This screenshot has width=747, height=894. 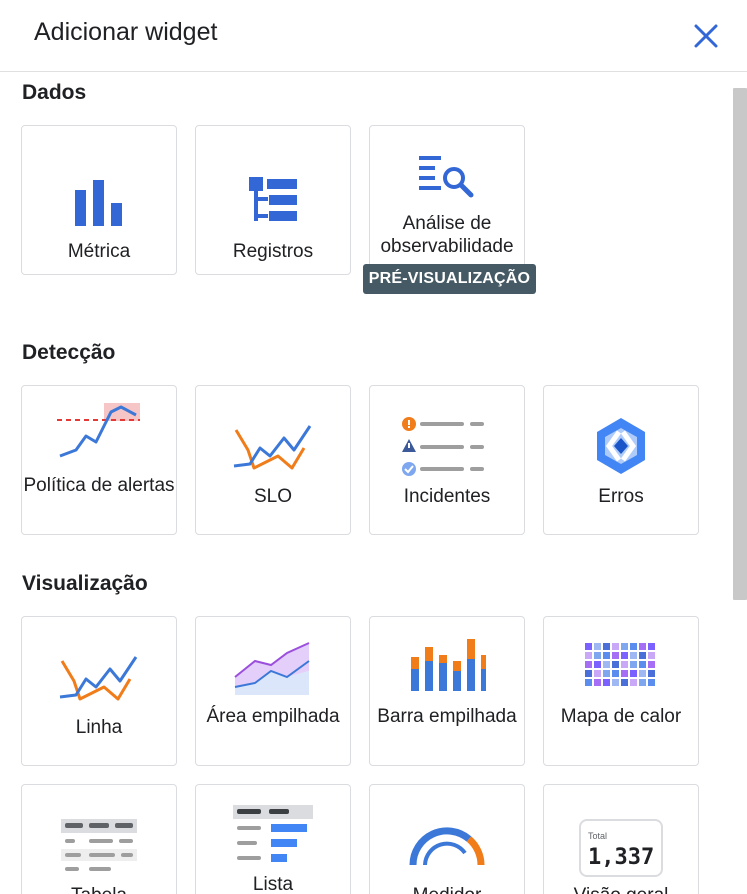 What do you see at coordinates (449, 279) in the screenshot?
I see `preview-badge: PRÉ-VISUALIZAÇÃO` at bounding box center [449, 279].